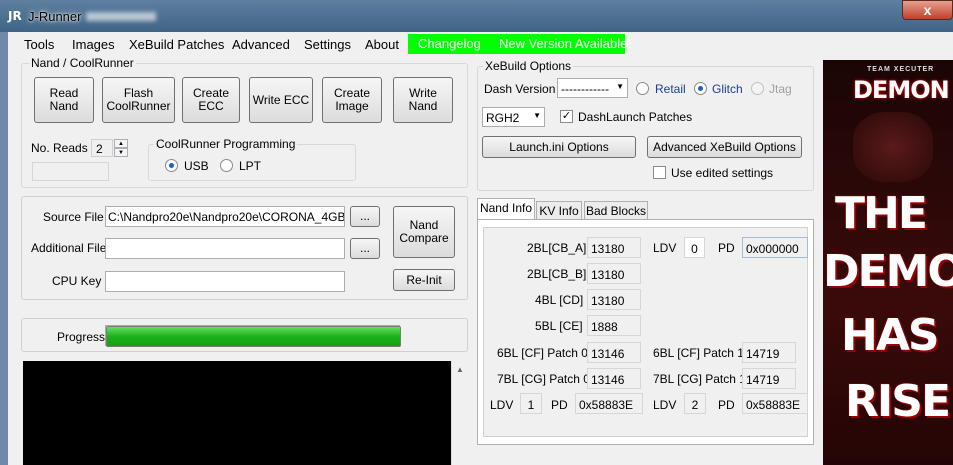 The height and width of the screenshot is (465, 953). What do you see at coordinates (722, 173) in the screenshot?
I see `use-edited-settings-label: Use edited settings` at bounding box center [722, 173].